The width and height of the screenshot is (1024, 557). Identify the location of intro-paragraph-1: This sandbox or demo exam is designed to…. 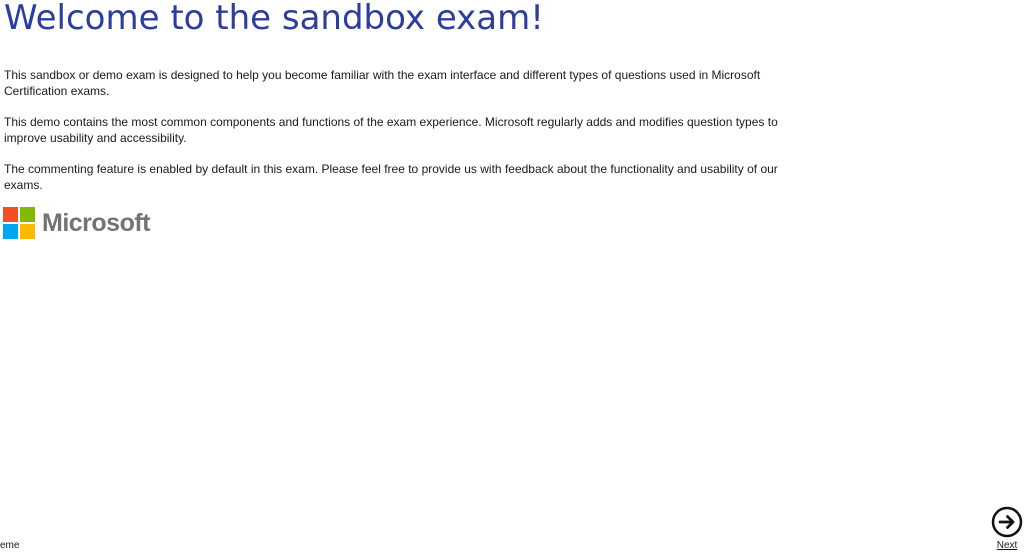
(382, 83).